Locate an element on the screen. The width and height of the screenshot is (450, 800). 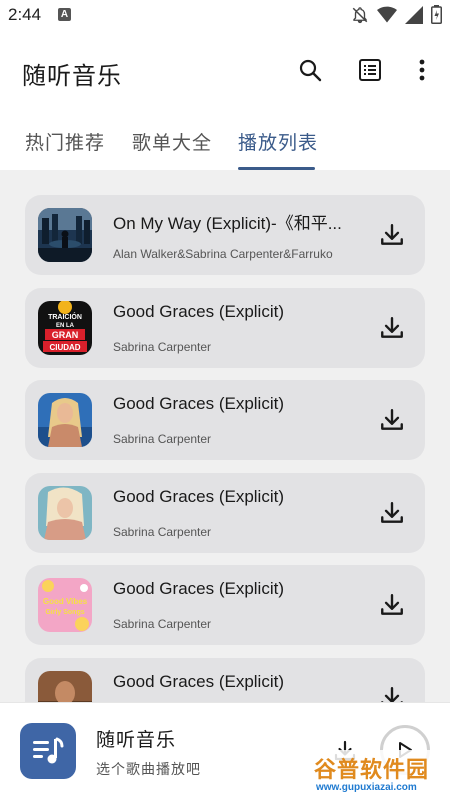
search-icon is located at coordinates (310, 70).